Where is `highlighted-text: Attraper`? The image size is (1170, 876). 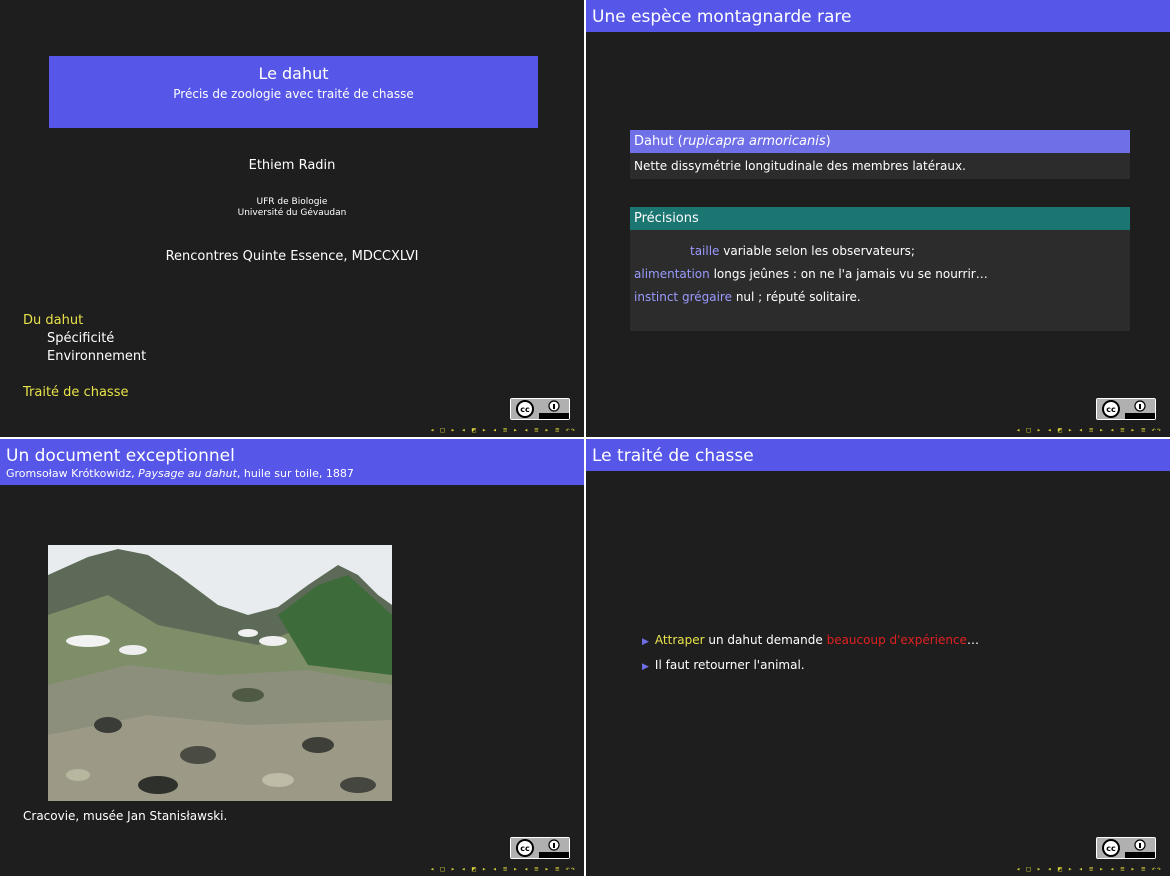
highlighted-text: Attraper is located at coordinates (679, 640).